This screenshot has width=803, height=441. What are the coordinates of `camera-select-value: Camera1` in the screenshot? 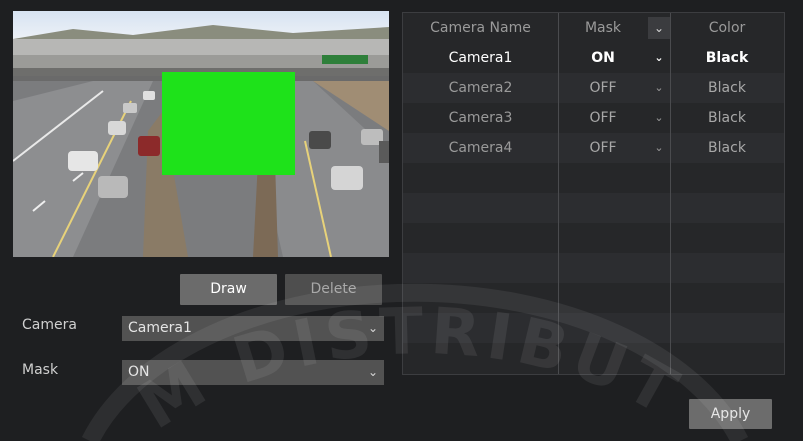 It's located at (160, 328).